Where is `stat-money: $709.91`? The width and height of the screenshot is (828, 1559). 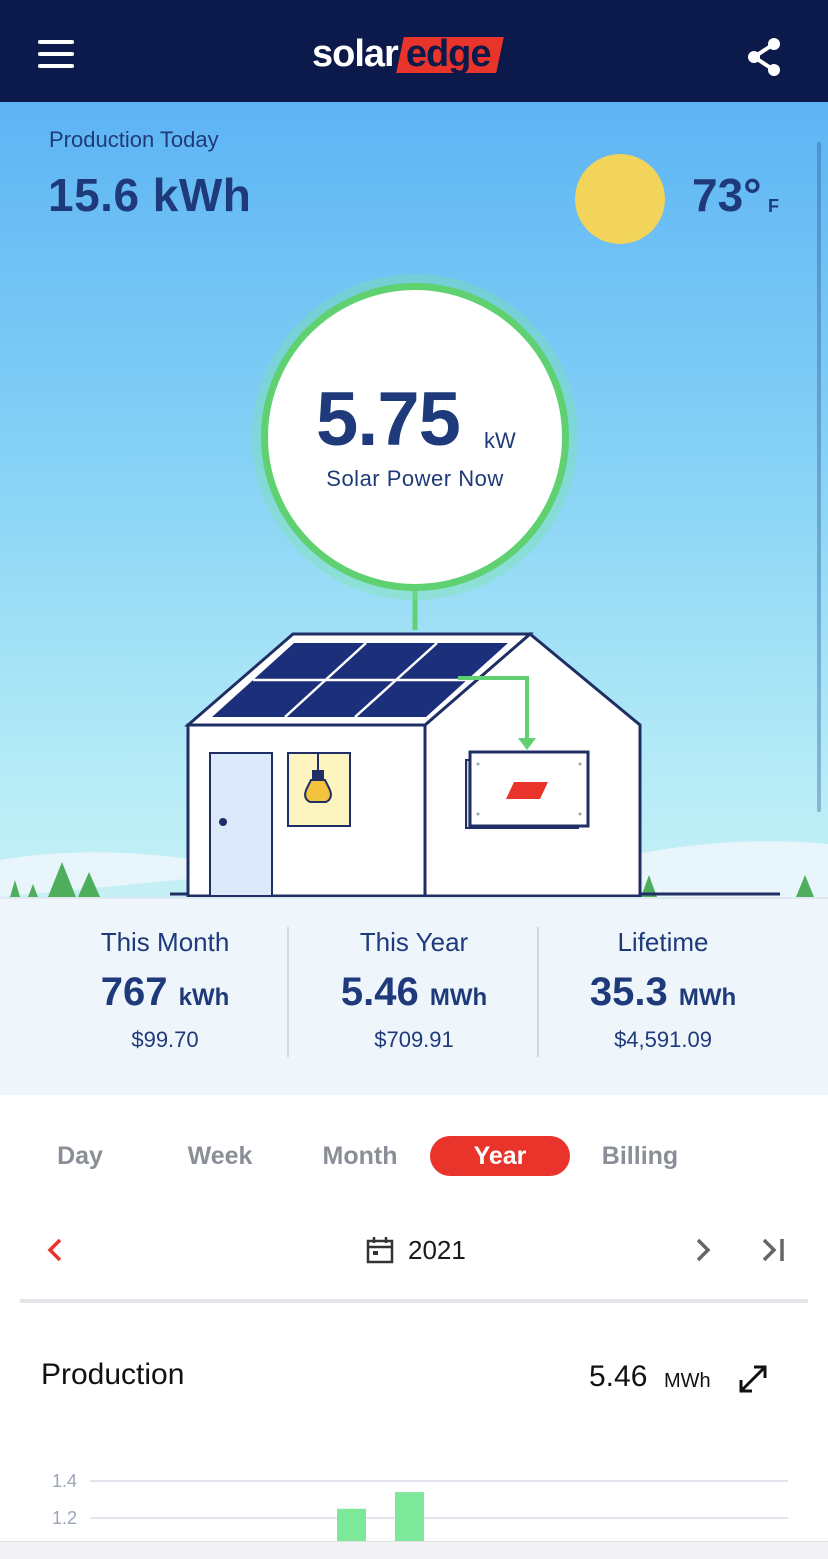 stat-money: $709.91 is located at coordinates (414, 1039).